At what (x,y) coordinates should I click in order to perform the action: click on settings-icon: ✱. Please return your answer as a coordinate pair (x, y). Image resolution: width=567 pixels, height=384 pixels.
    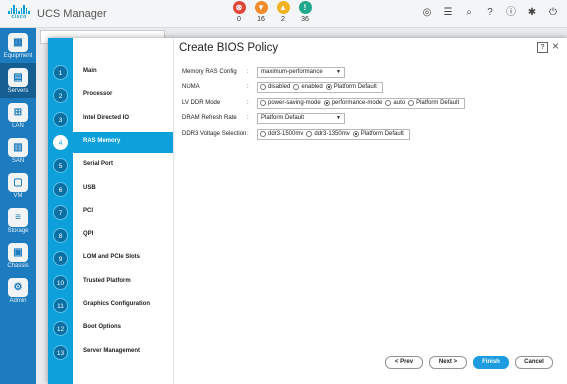
    Looking at the image, I should click on (532, 13).